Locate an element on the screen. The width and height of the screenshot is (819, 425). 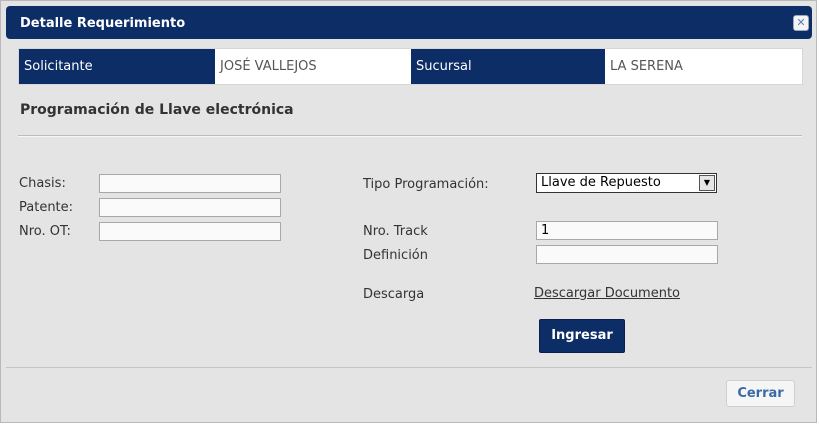
close-icon: ✕ is located at coordinates (801, 23).